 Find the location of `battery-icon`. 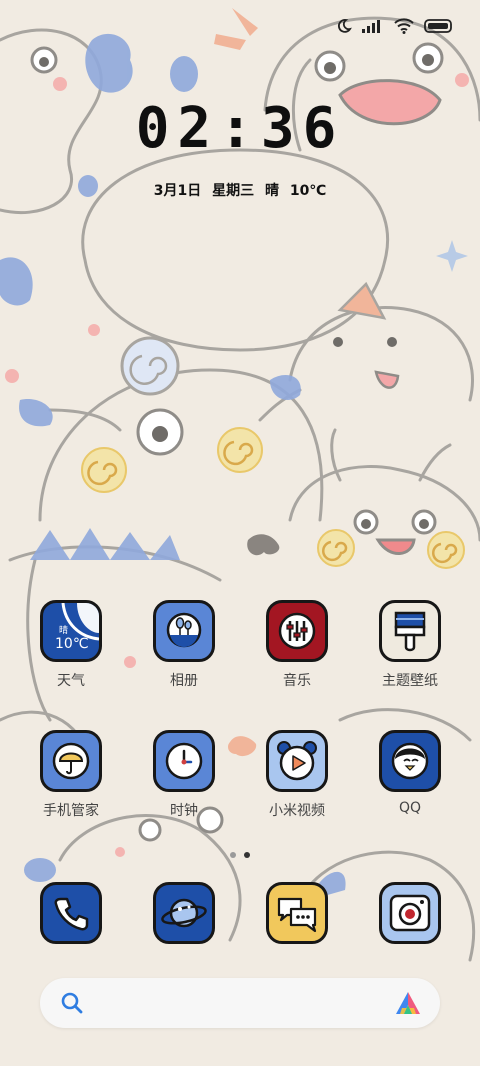

battery-icon is located at coordinates (439, 26).